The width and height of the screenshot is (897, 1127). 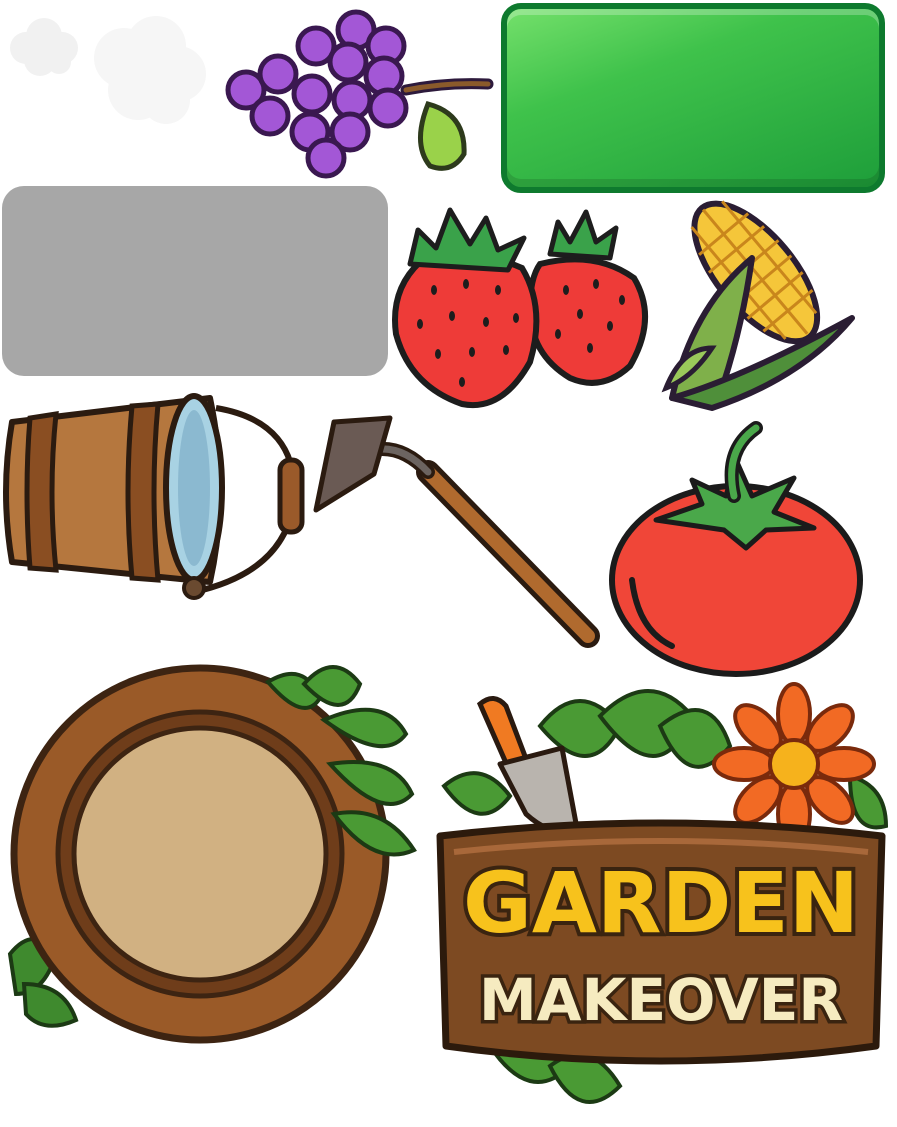 I want to click on strawberries-icon, so click(x=521, y=305).